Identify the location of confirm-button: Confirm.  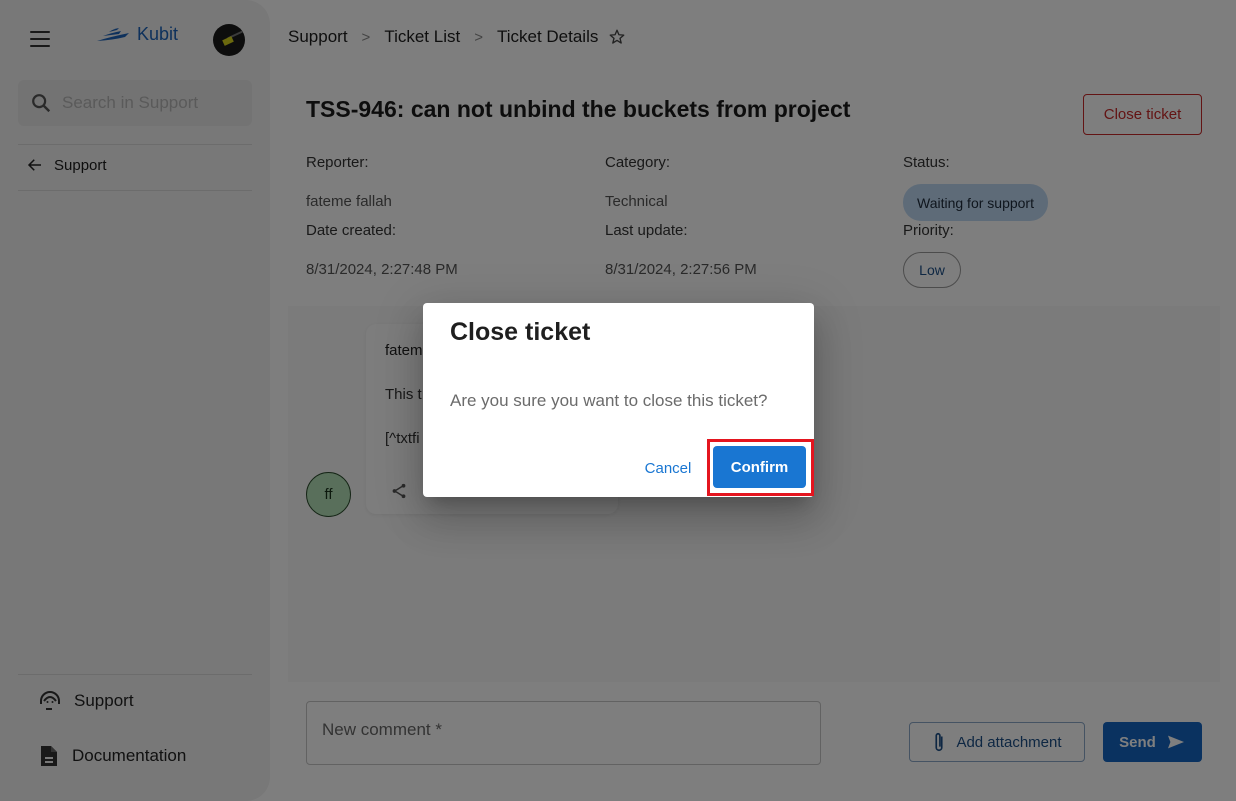
(759, 467).